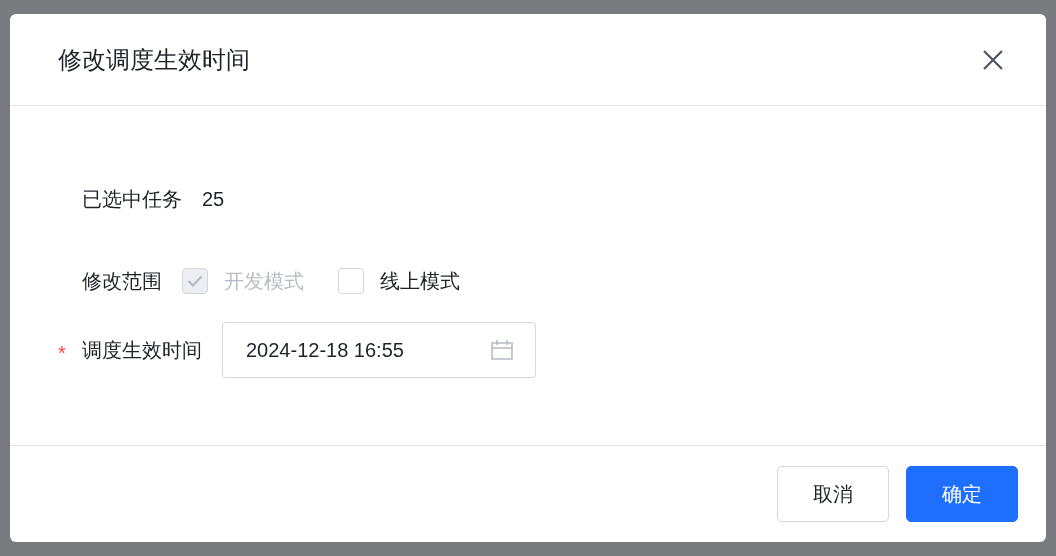  Describe the element at coordinates (962, 494) in the screenshot. I see `confirm-button: 确定` at that location.